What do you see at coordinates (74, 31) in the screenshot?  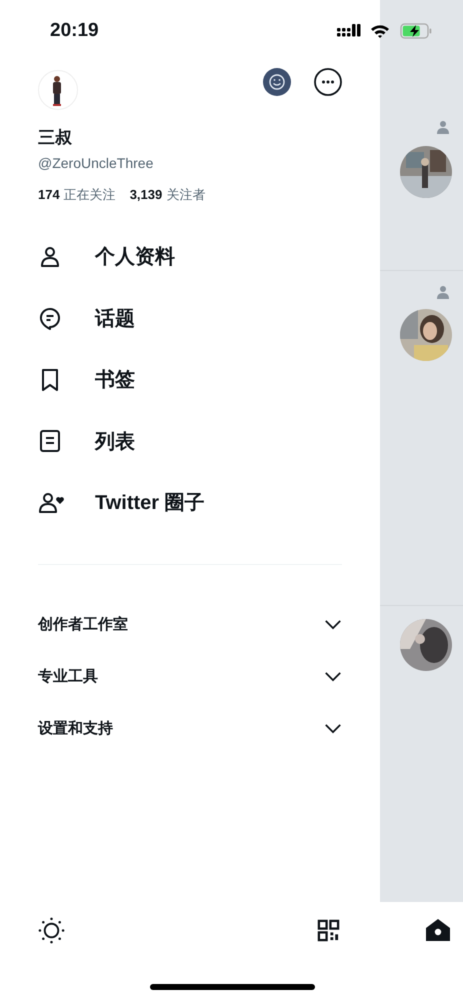 I see `status-time: 20:19` at bounding box center [74, 31].